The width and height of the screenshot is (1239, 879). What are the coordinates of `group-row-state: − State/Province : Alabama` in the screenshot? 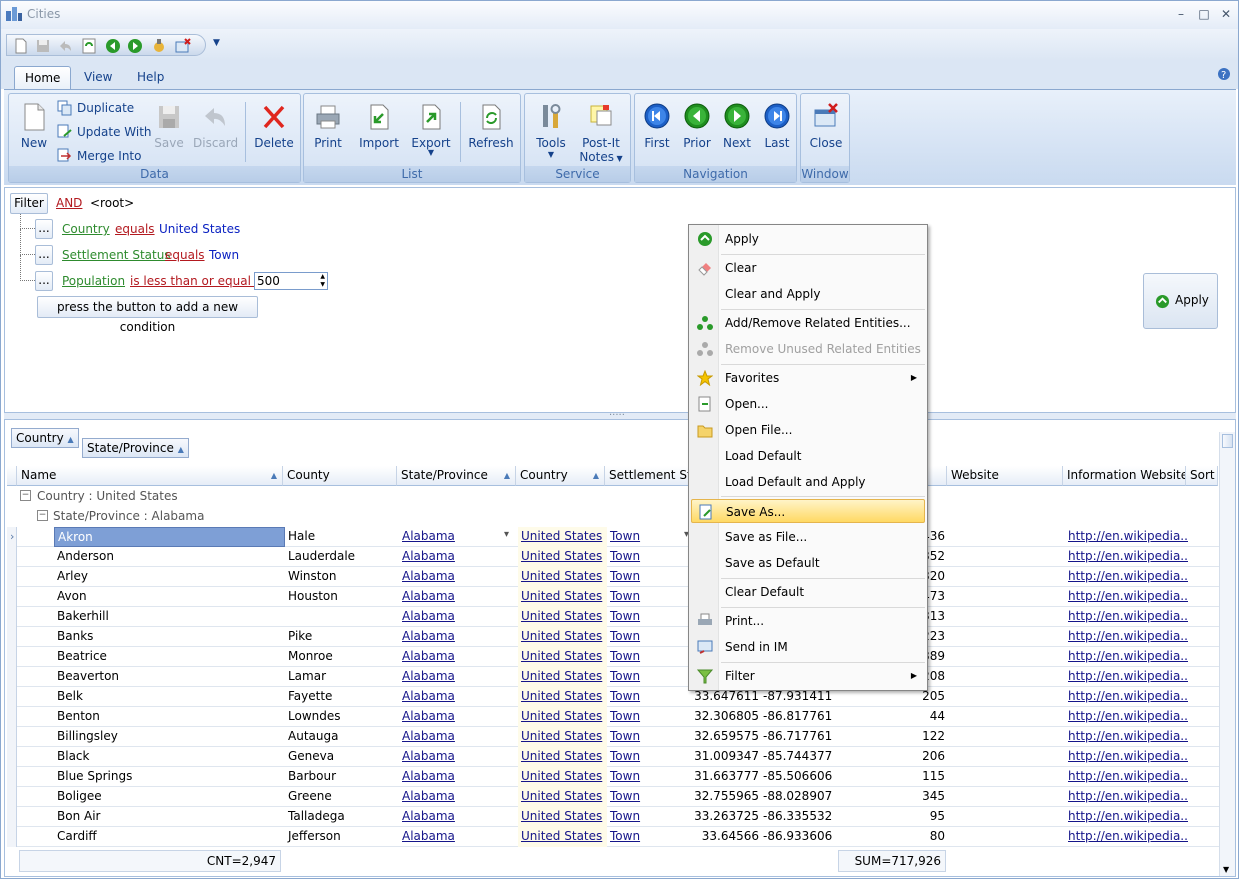 It's located at (613, 517).